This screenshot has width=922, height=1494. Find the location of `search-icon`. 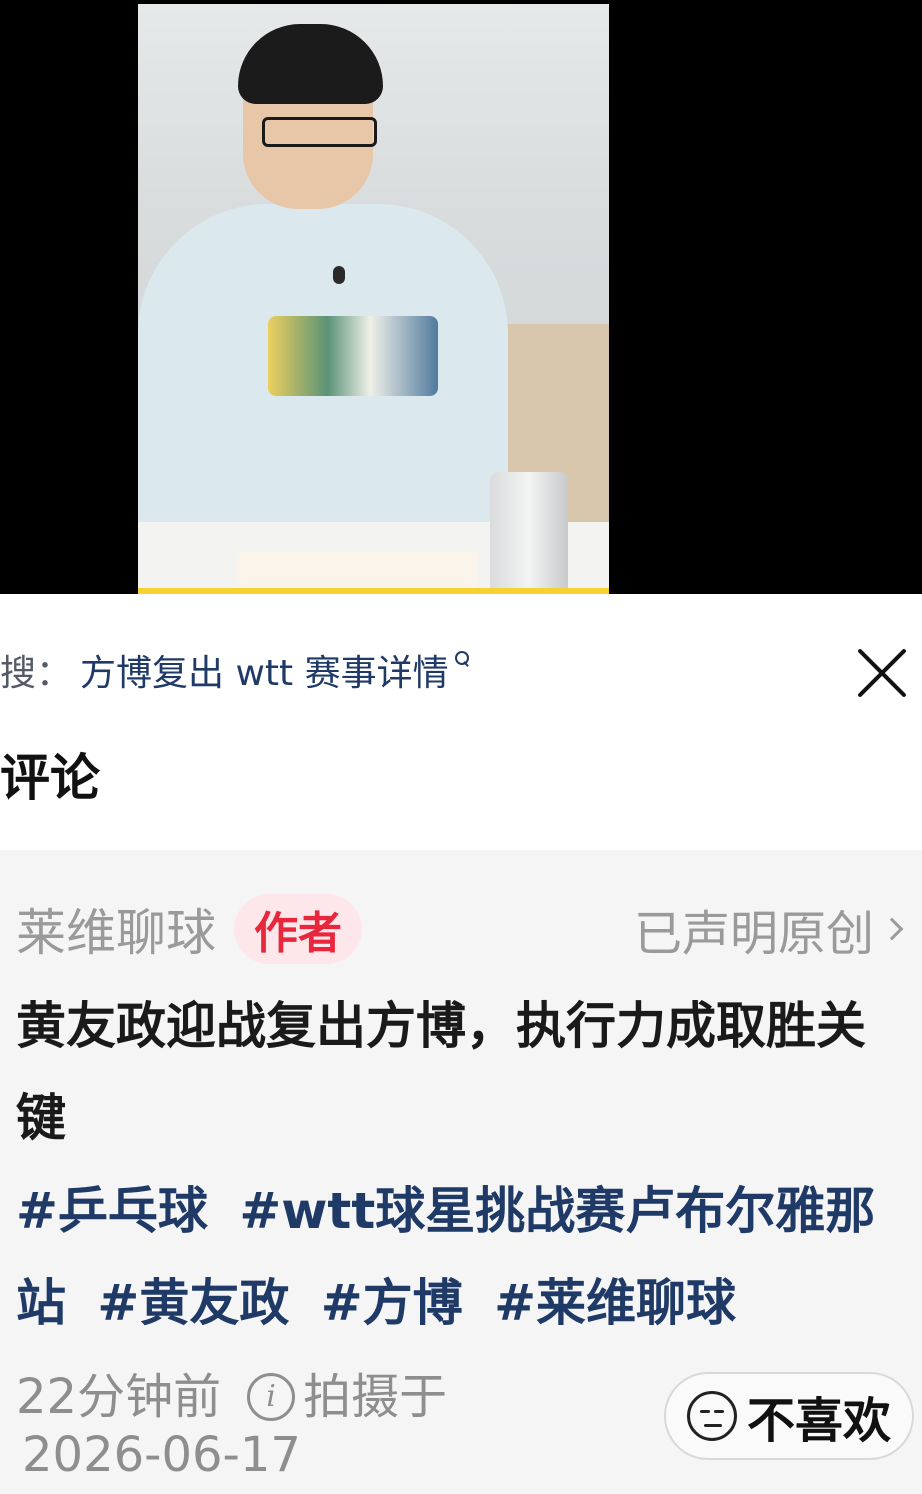

search-icon is located at coordinates (462, 662).